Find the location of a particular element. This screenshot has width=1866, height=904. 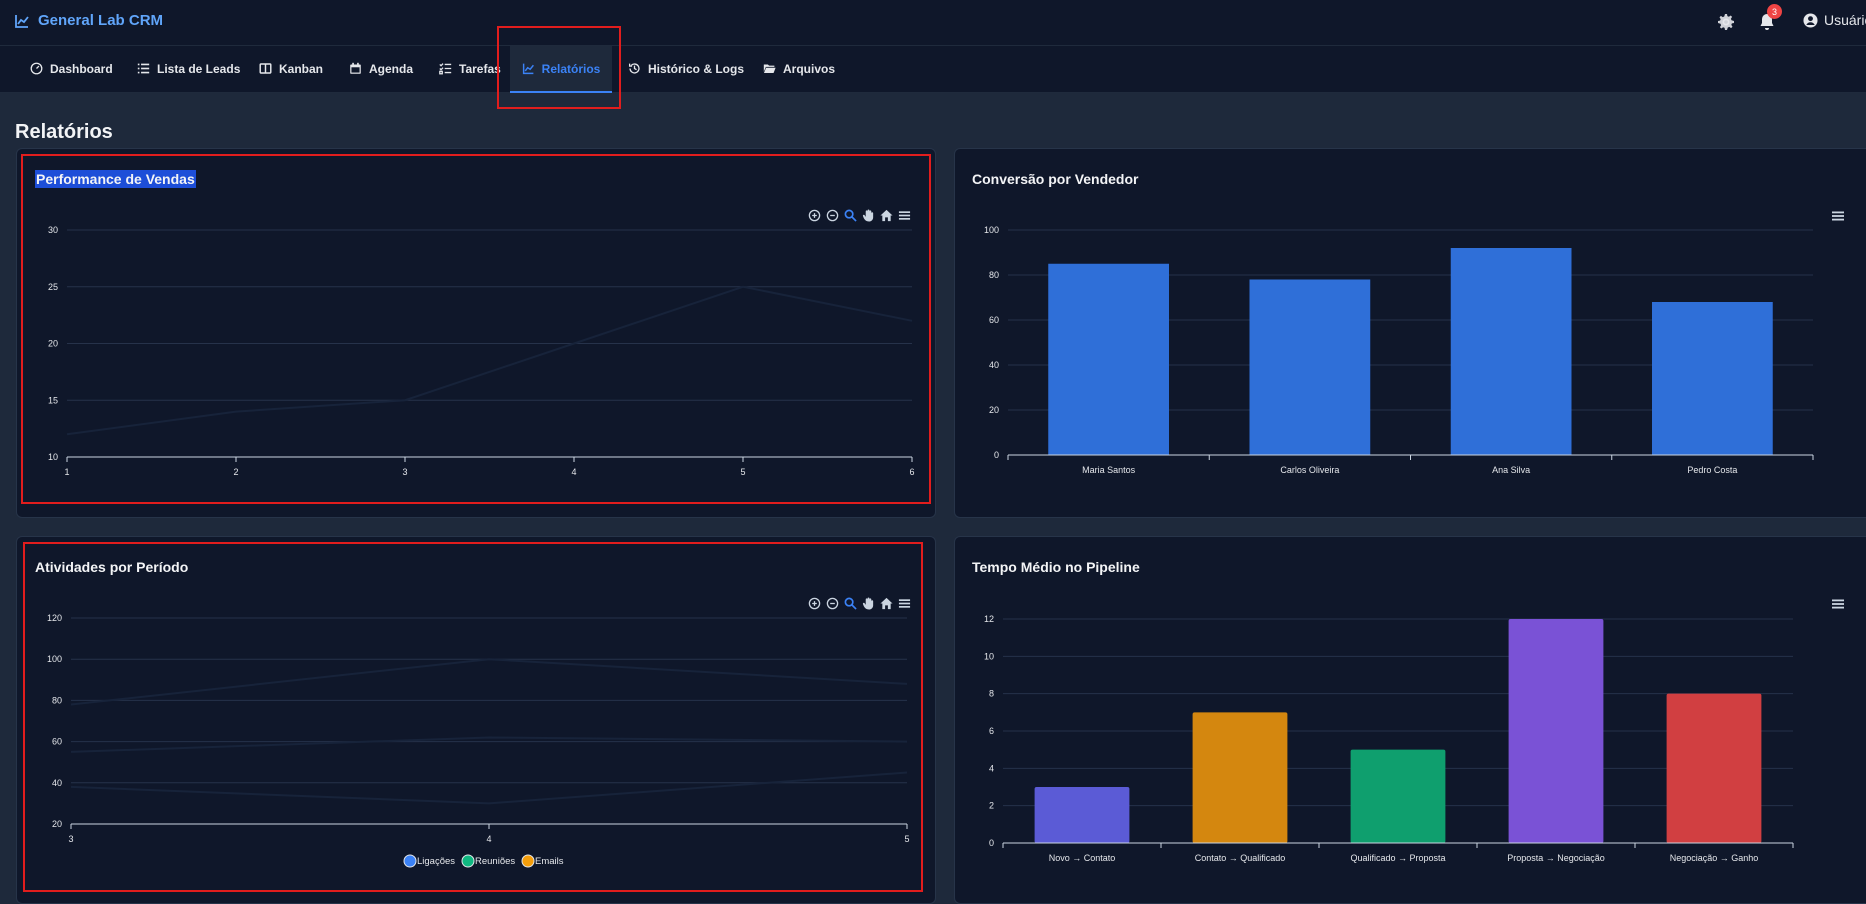

card-title-pipeline: Tempo Médio no Pipeline is located at coordinates (1056, 567).